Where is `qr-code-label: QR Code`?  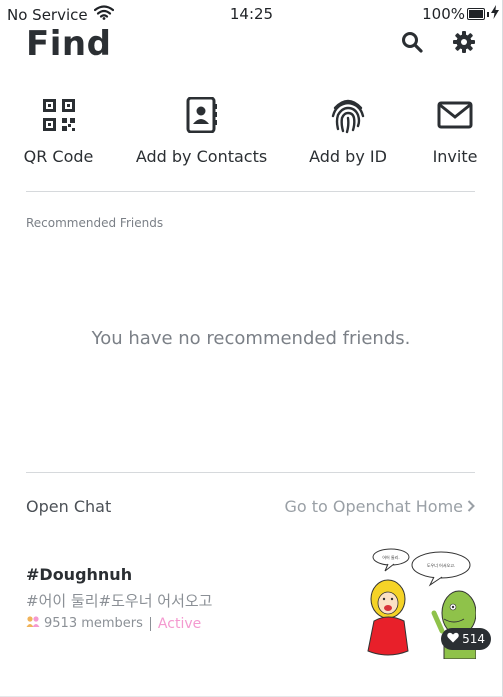 qr-code-label: QR Code is located at coordinates (58, 156).